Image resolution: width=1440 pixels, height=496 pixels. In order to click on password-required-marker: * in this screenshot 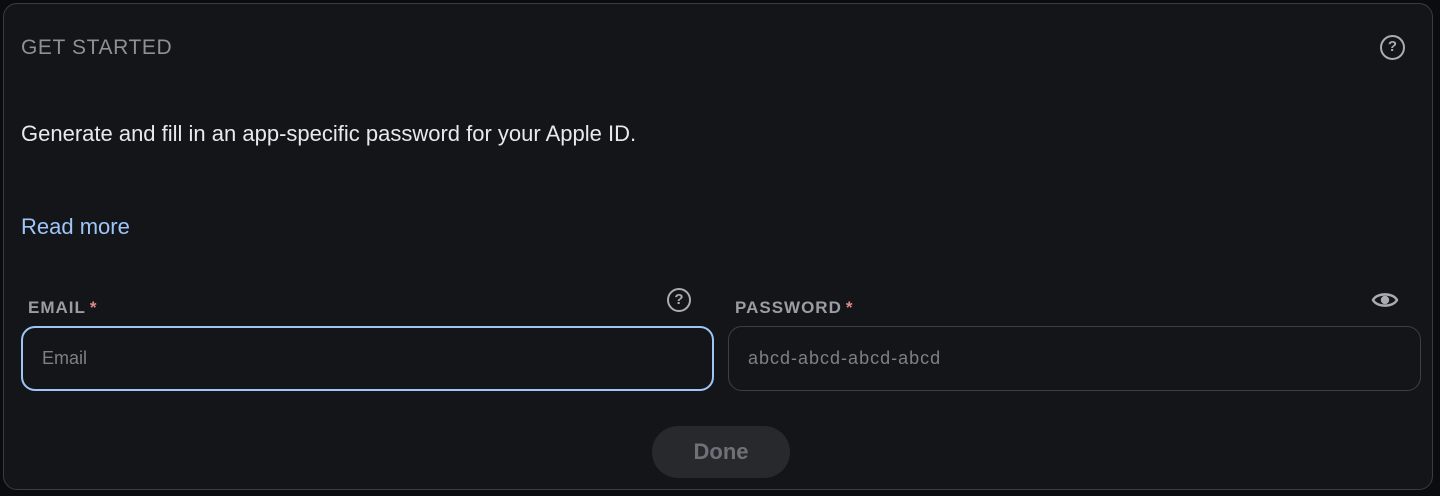, I will do `click(849, 307)`.